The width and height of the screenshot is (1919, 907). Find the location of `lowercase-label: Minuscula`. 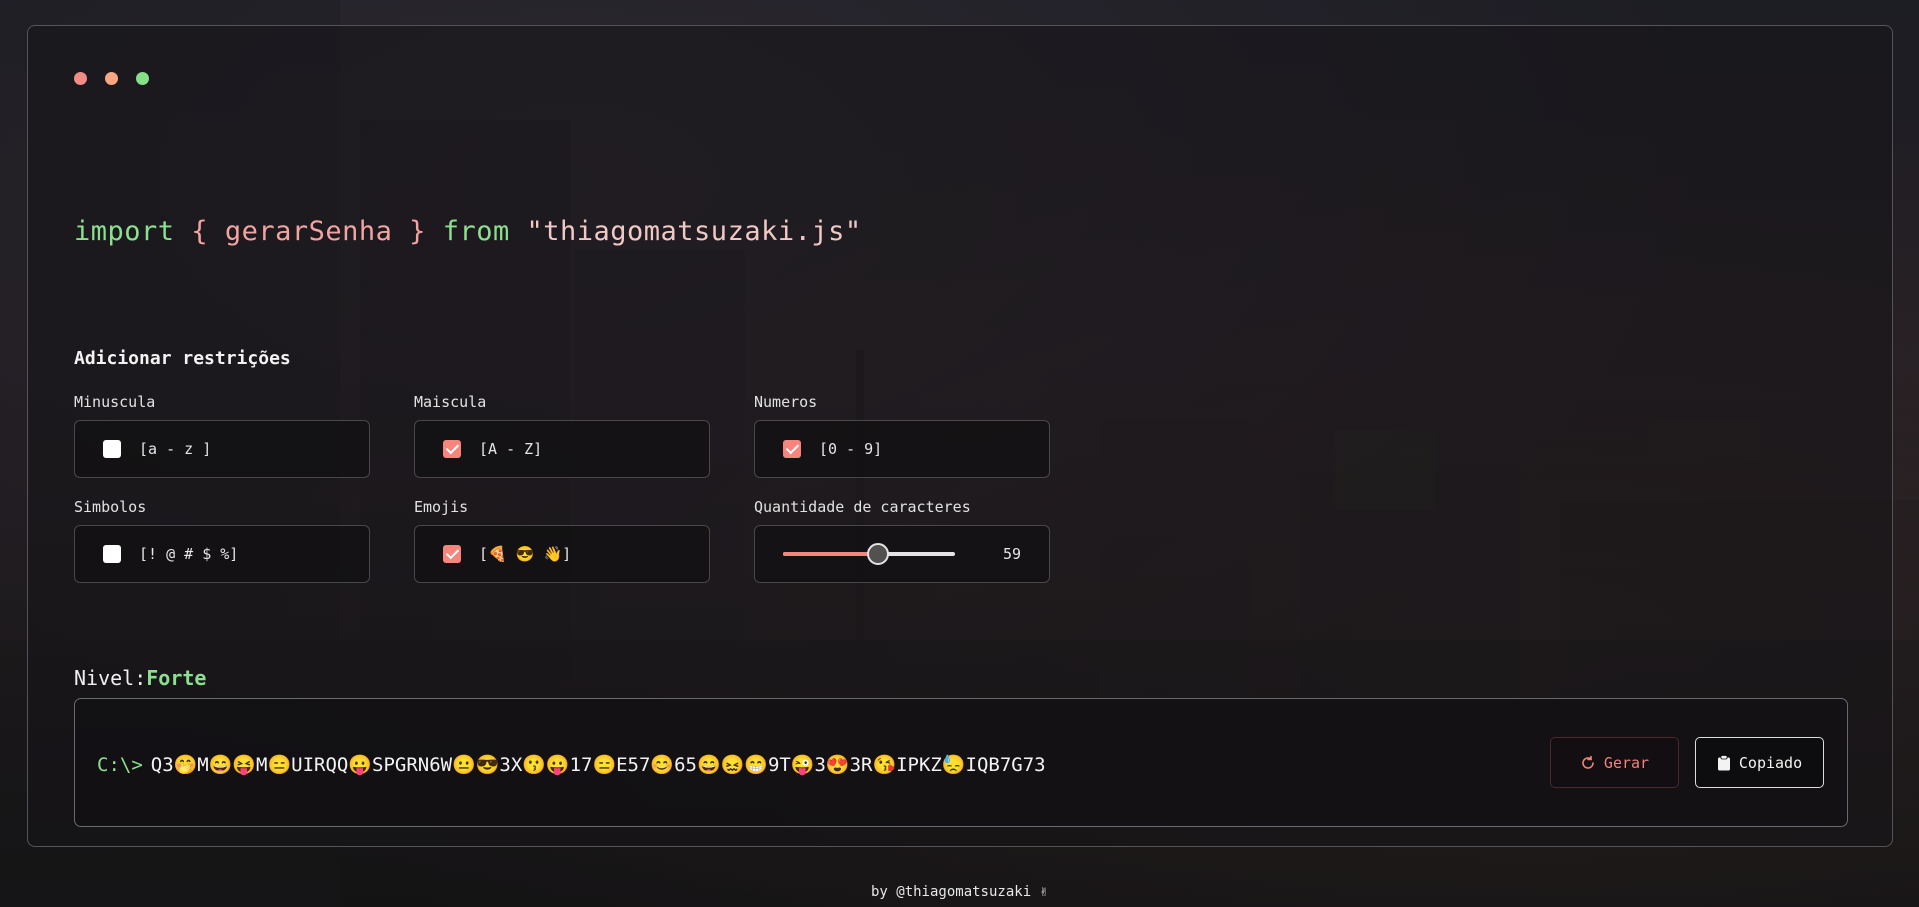

lowercase-label: Minuscula is located at coordinates (115, 402).